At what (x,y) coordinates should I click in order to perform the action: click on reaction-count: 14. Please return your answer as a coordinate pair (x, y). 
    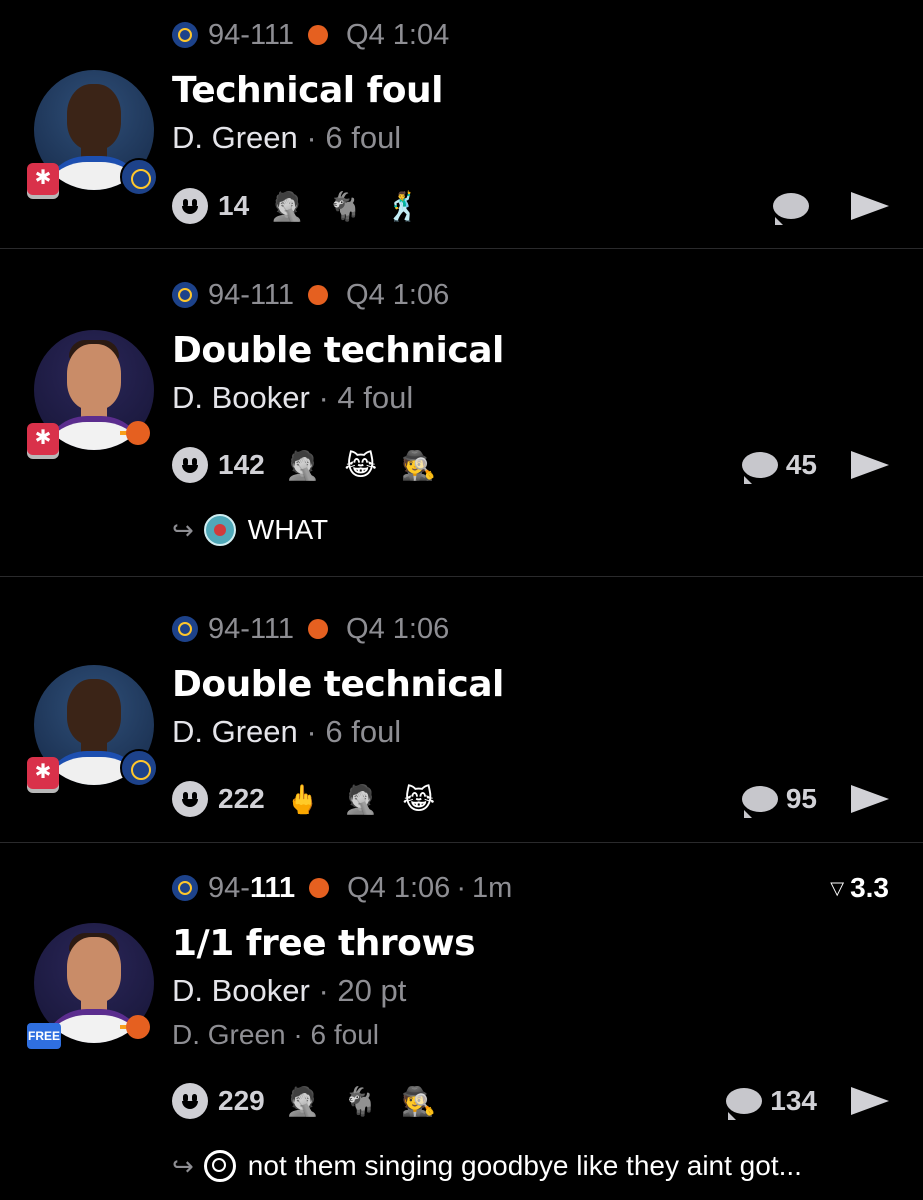
    Looking at the image, I should click on (234, 205).